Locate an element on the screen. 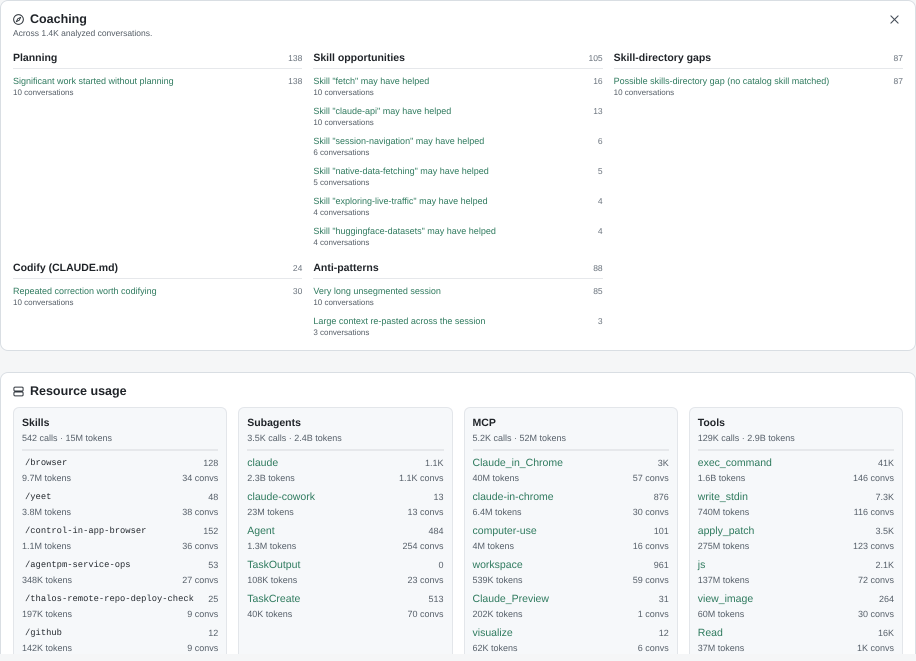 The width and height of the screenshot is (916, 661). usage-calls: 101 is located at coordinates (661, 531).